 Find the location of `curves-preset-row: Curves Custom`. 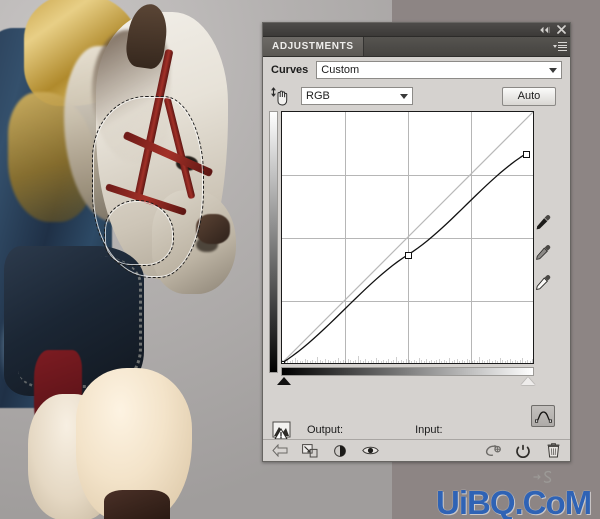

curves-preset-row: Curves Custom is located at coordinates (416, 70).